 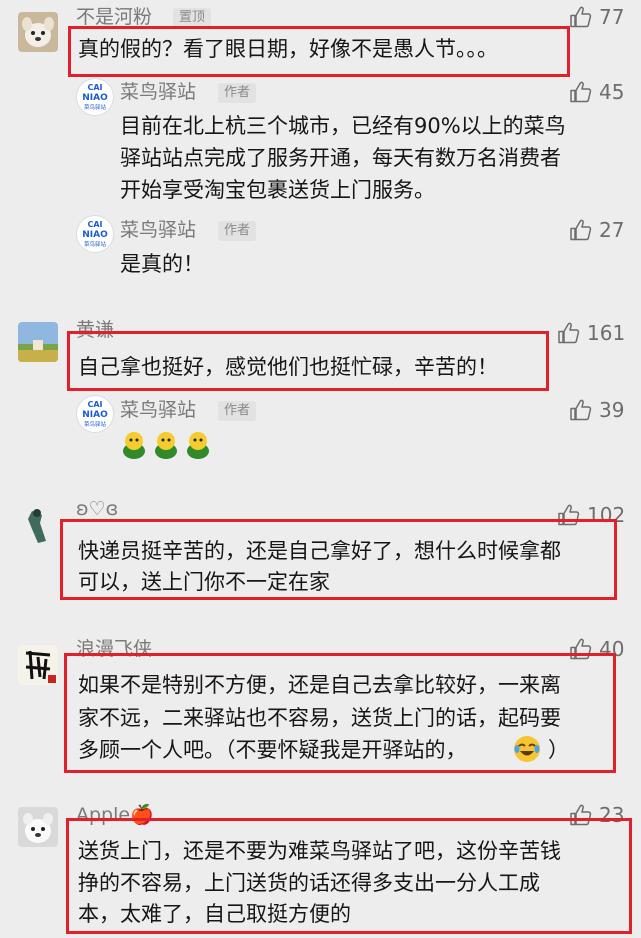 What do you see at coordinates (38, 525) in the screenshot?
I see `avatar-user-figure` at bounding box center [38, 525].